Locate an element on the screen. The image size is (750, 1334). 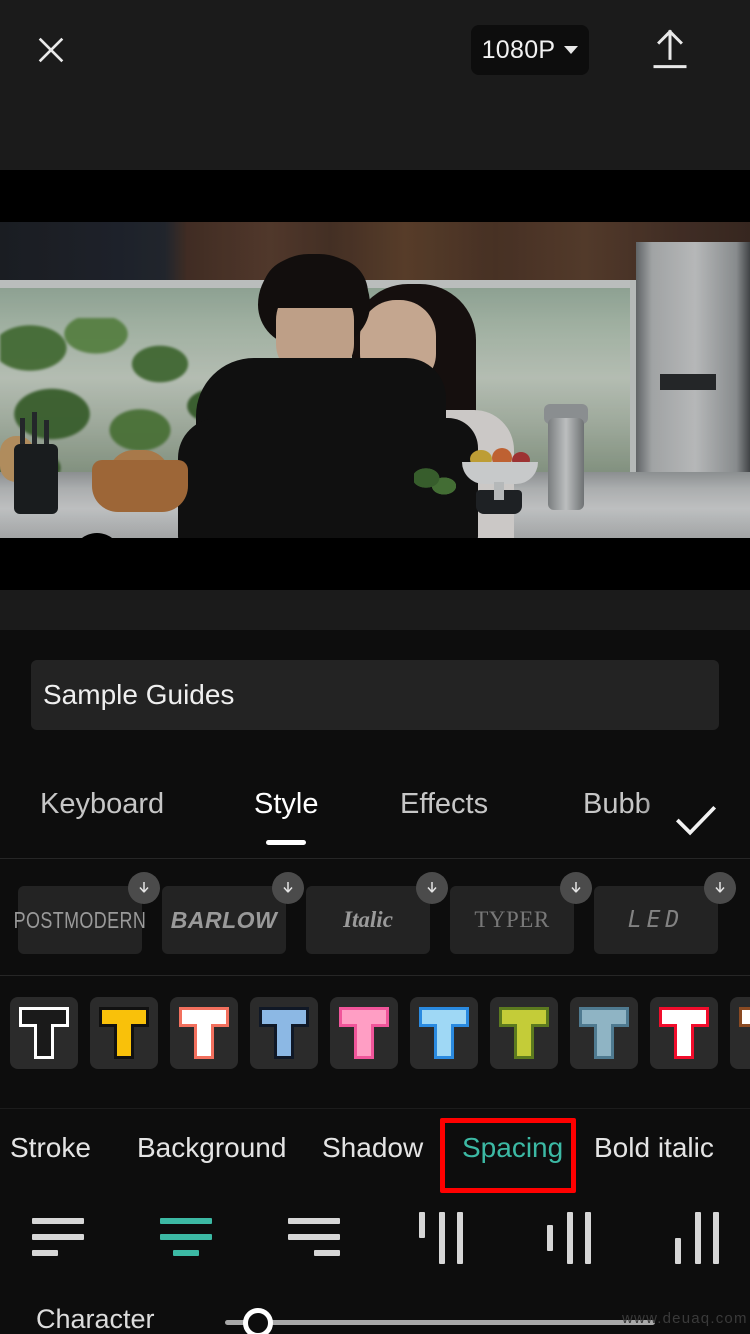
align-right-button is located at coordinates (315, 1238).